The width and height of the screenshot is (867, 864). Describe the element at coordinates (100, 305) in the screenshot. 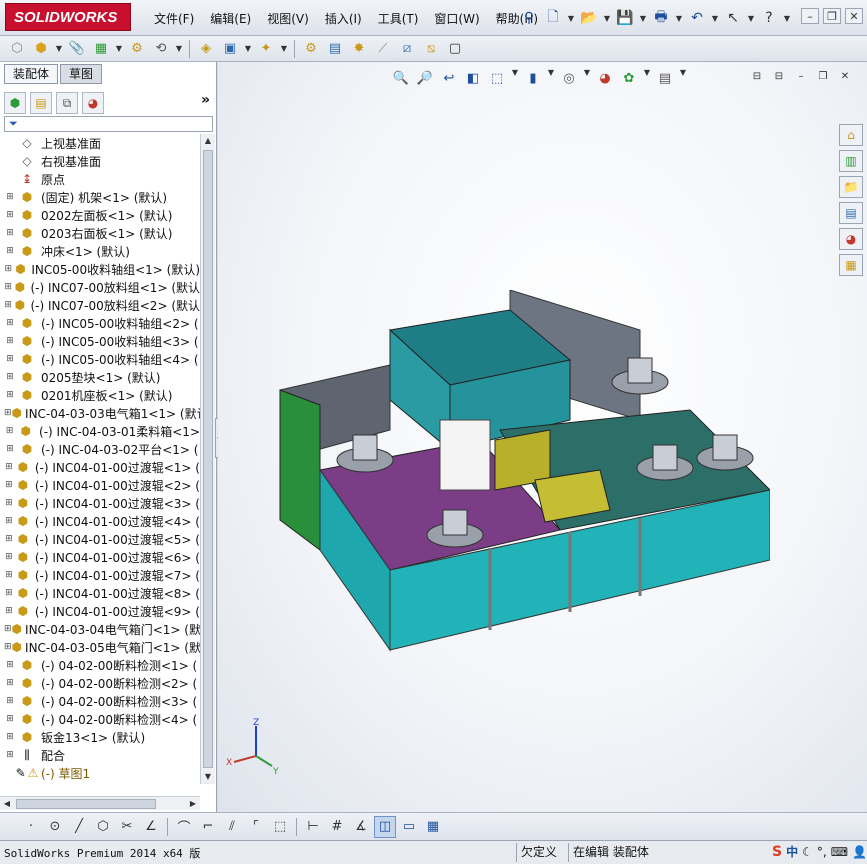

I see `tree-item: ⊞ ⬢ (-) INC07-00放料组<2> (默认` at that location.